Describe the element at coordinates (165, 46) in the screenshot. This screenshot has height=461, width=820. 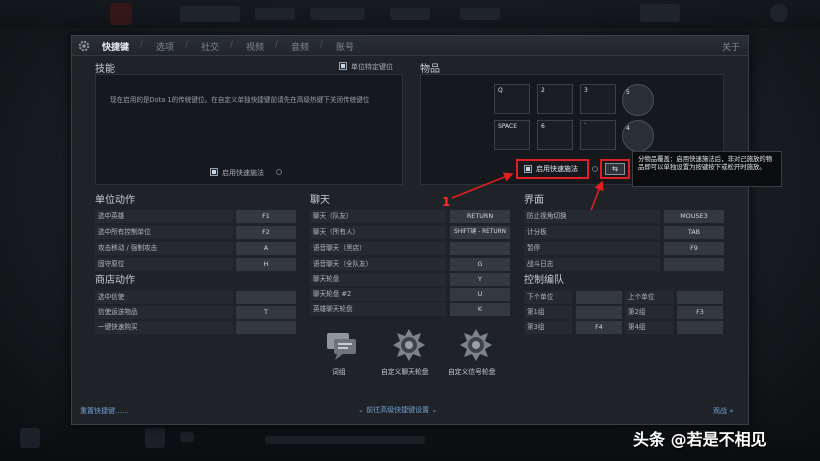
I see `tab-options: 选项` at that location.